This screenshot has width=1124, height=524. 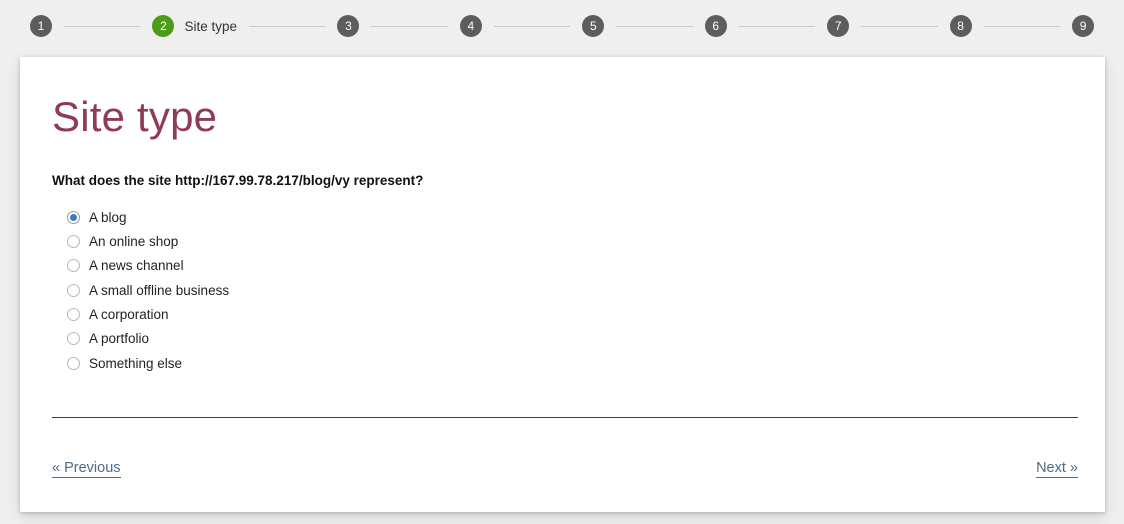 What do you see at coordinates (1057, 469) in the screenshot?
I see `next-link: Next »` at bounding box center [1057, 469].